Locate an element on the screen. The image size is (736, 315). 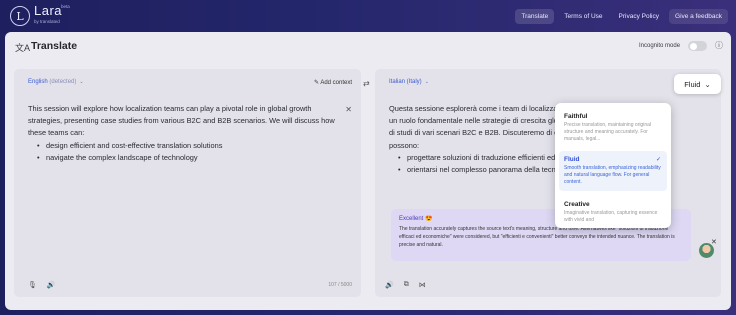
brand-byline: by translated is located at coordinates (47, 21).